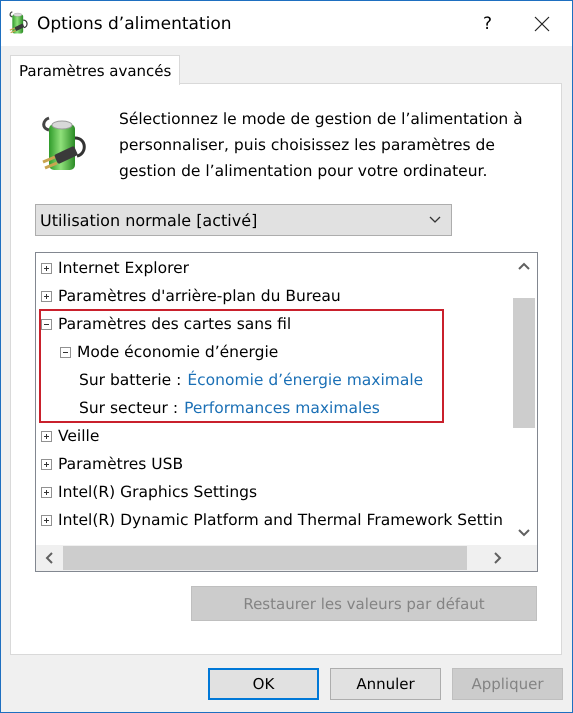  I want to click on power-plan-dropdown: Utilisation normale [activé], so click(243, 220).